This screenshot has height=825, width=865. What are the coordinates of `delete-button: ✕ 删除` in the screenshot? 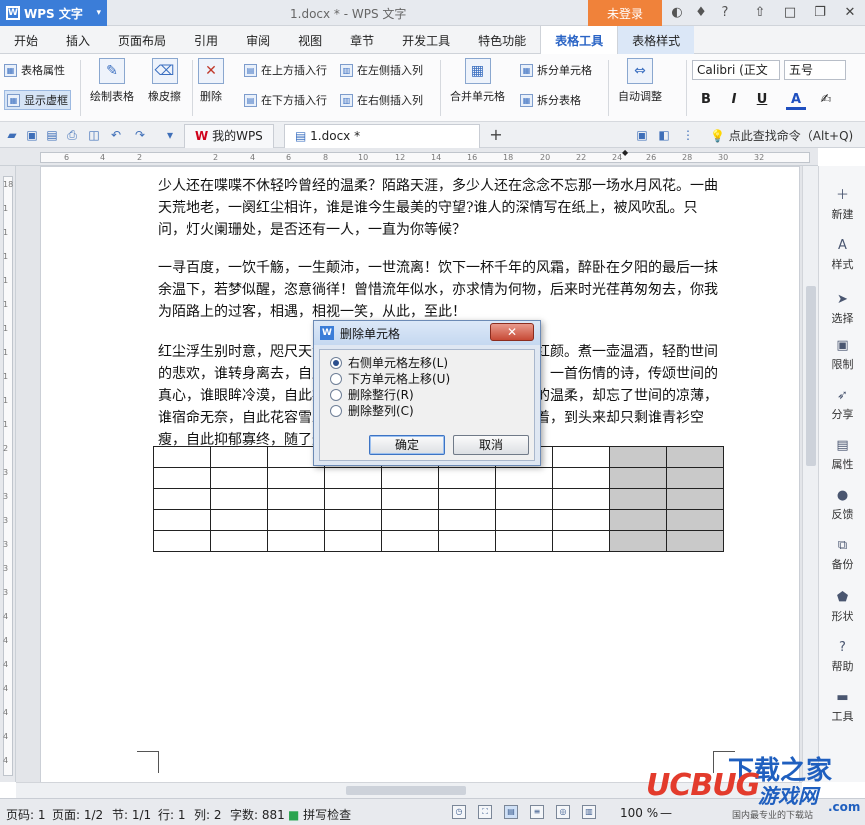 It's located at (211, 81).